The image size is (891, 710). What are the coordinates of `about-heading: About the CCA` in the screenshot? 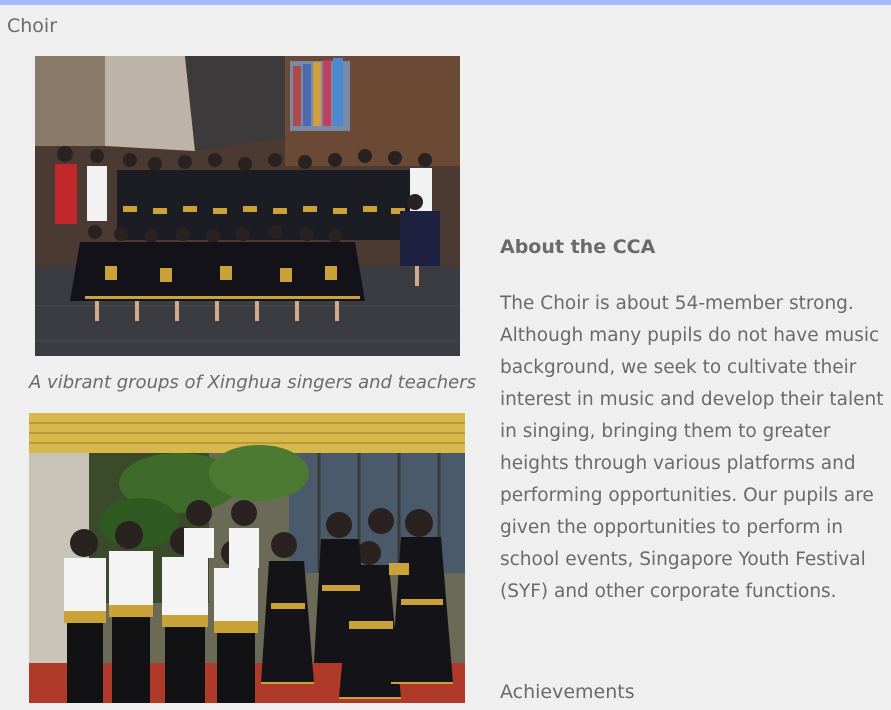 It's located at (578, 247).